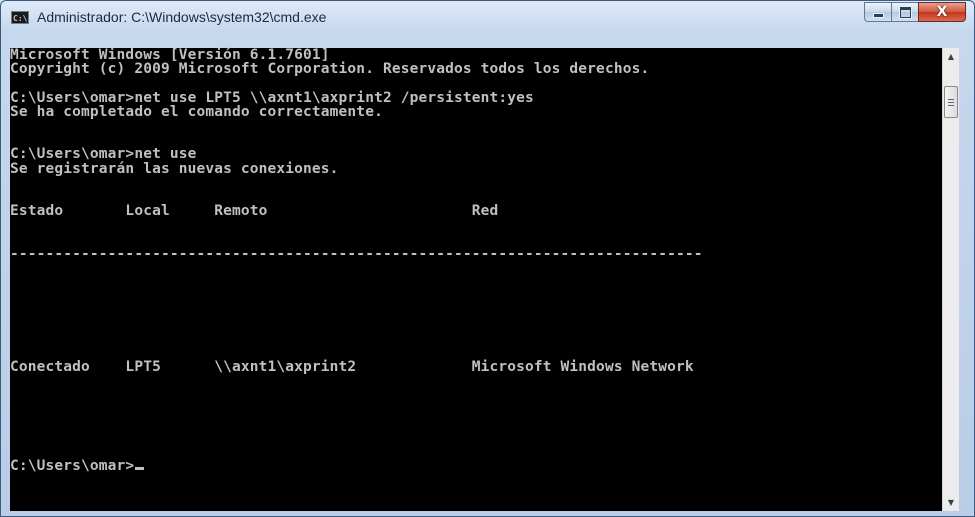 The image size is (975, 517). What do you see at coordinates (170, 55) in the screenshot?
I see `console-line: Microsoft Windows [Versión 6.1.7601]` at bounding box center [170, 55].